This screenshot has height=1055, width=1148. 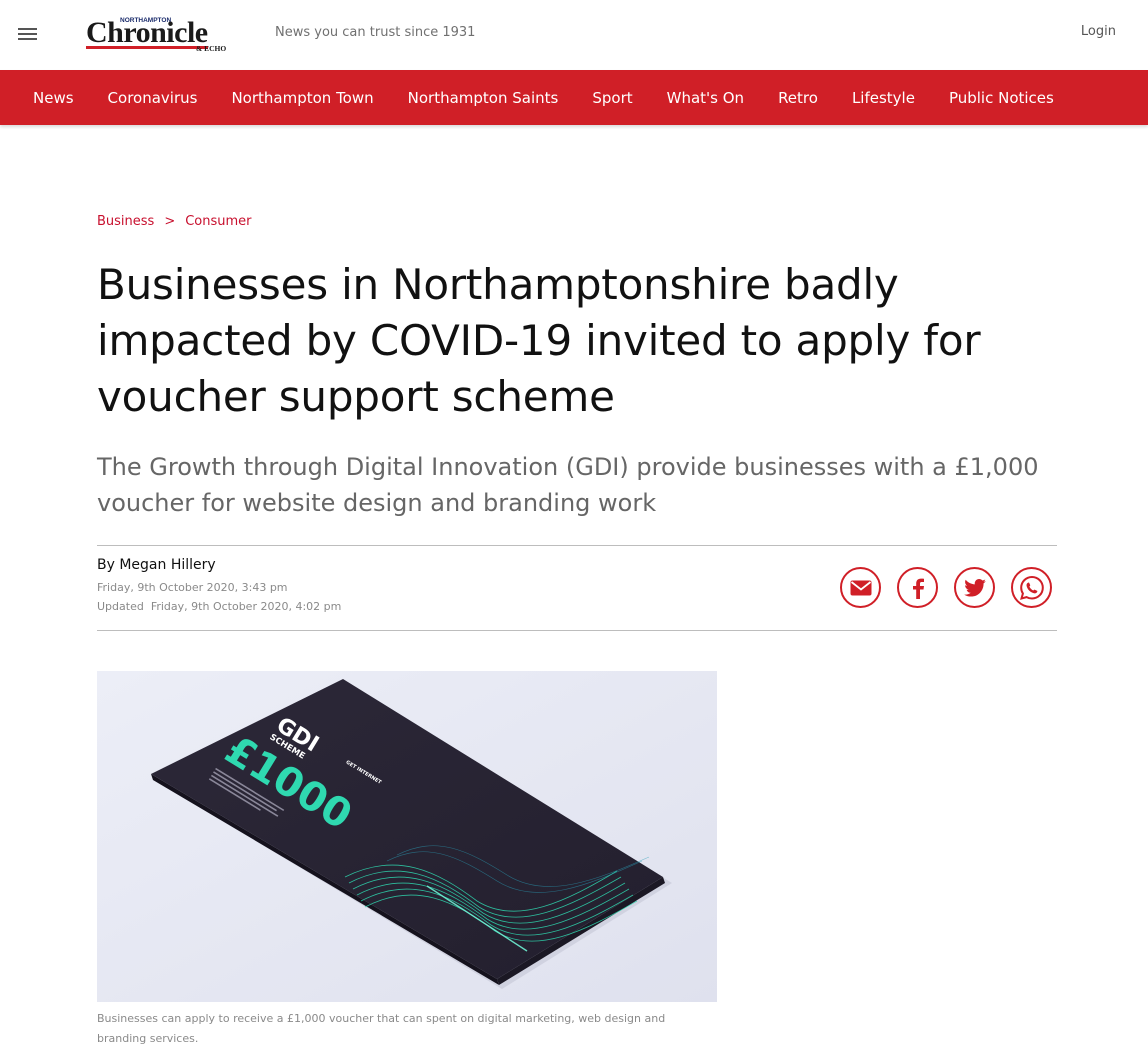 I want to click on share-buttons, so click(x=946, y=587).